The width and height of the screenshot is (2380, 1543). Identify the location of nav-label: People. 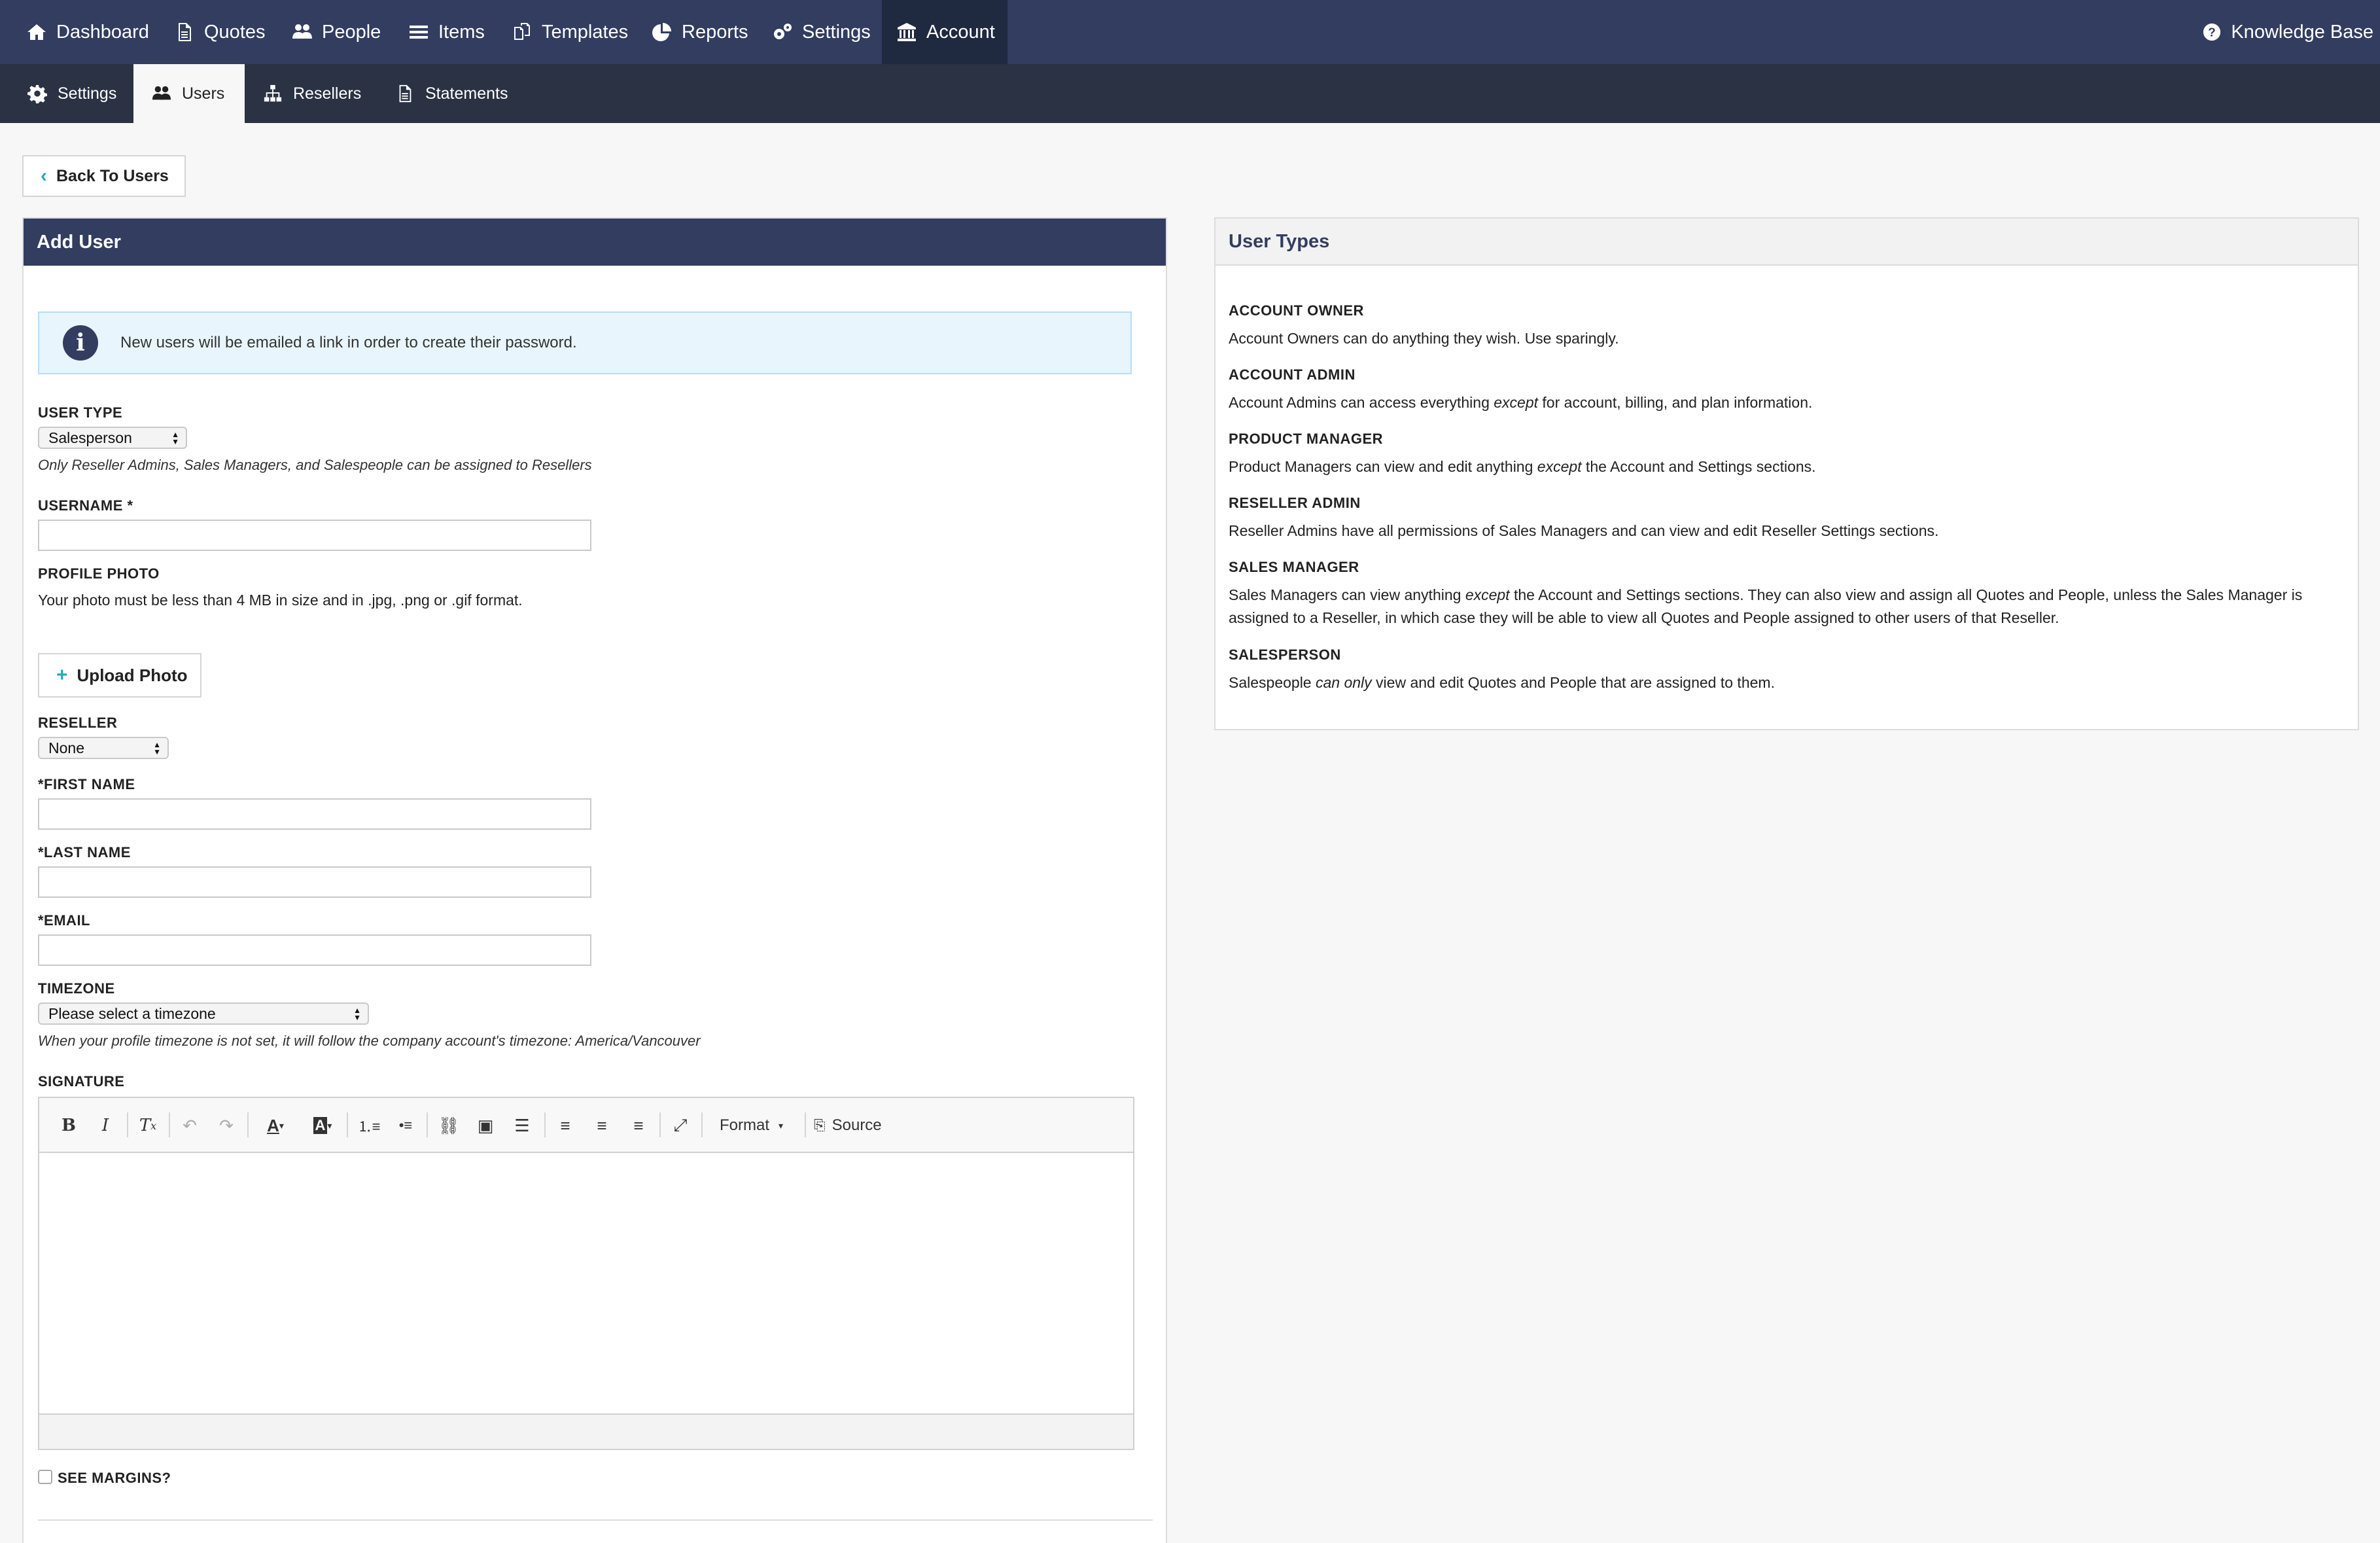
(351, 32).